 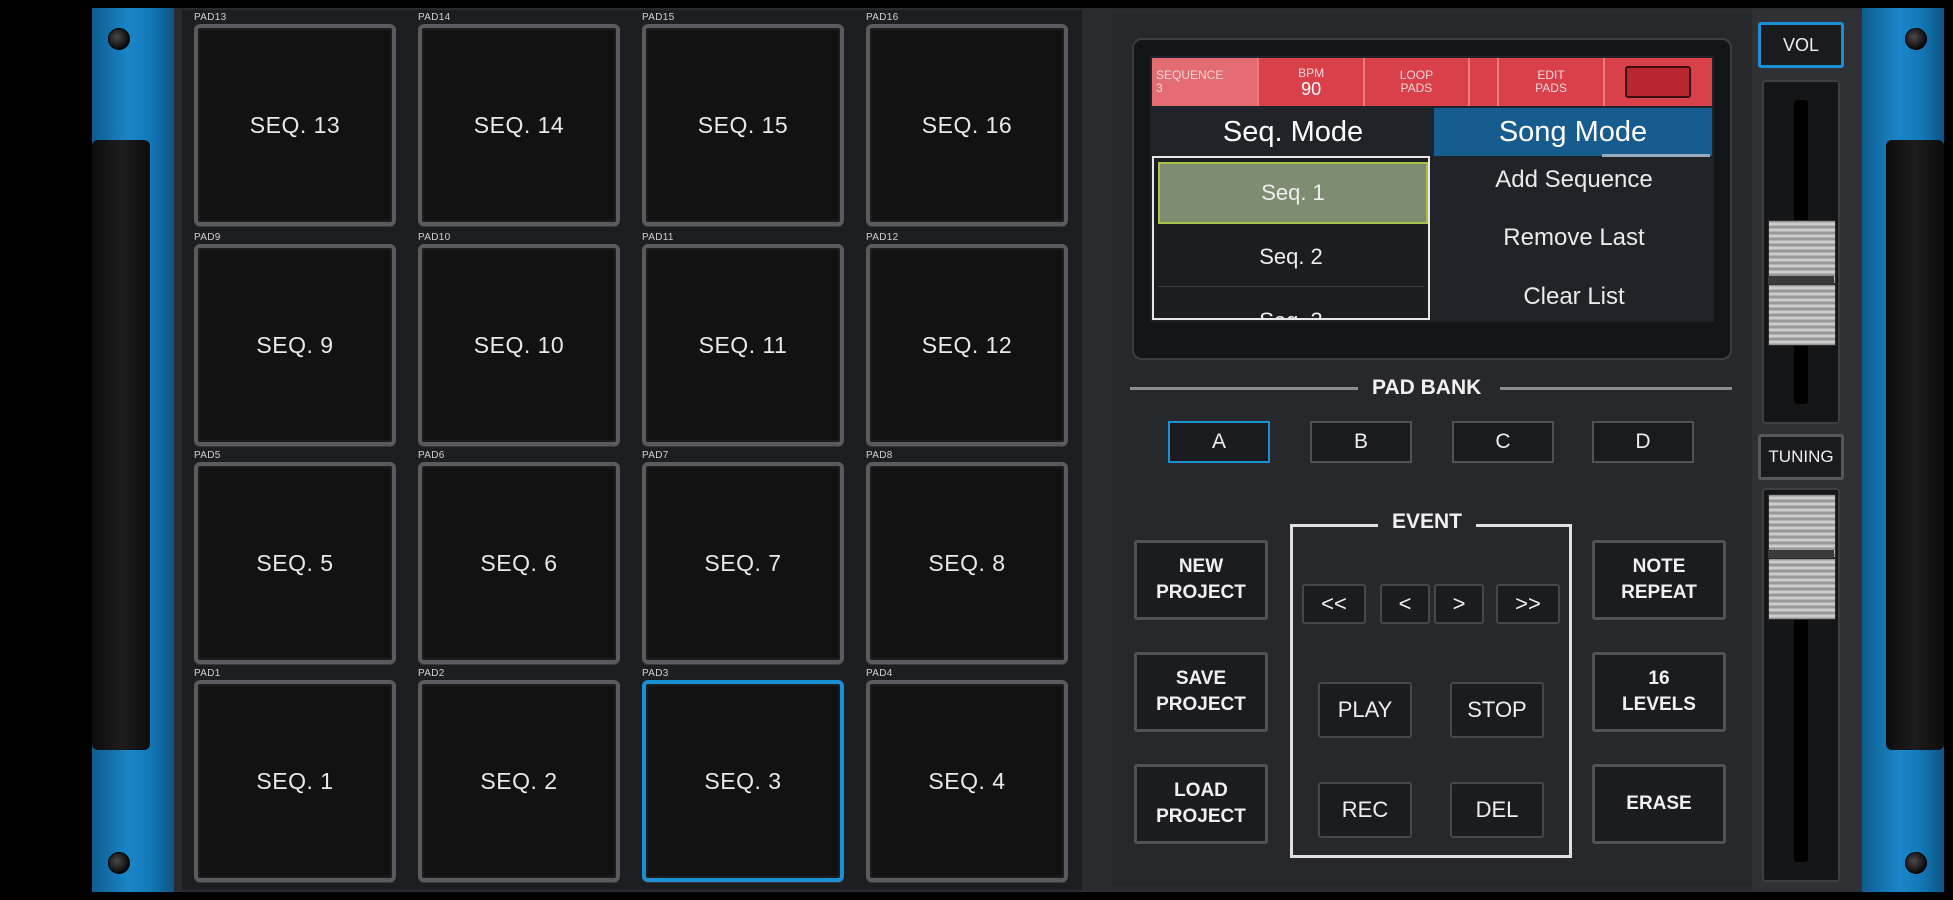 I want to click on pad-number-label: PAD13, so click(x=210, y=17).